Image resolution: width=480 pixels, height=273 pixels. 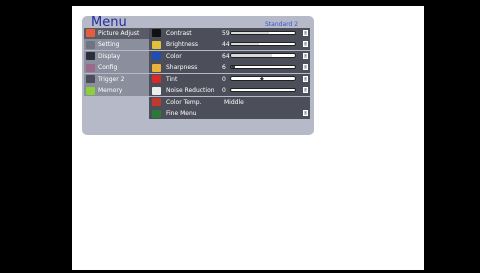 I want to click on tint-slider: ◆, so click(x=263, y=78).